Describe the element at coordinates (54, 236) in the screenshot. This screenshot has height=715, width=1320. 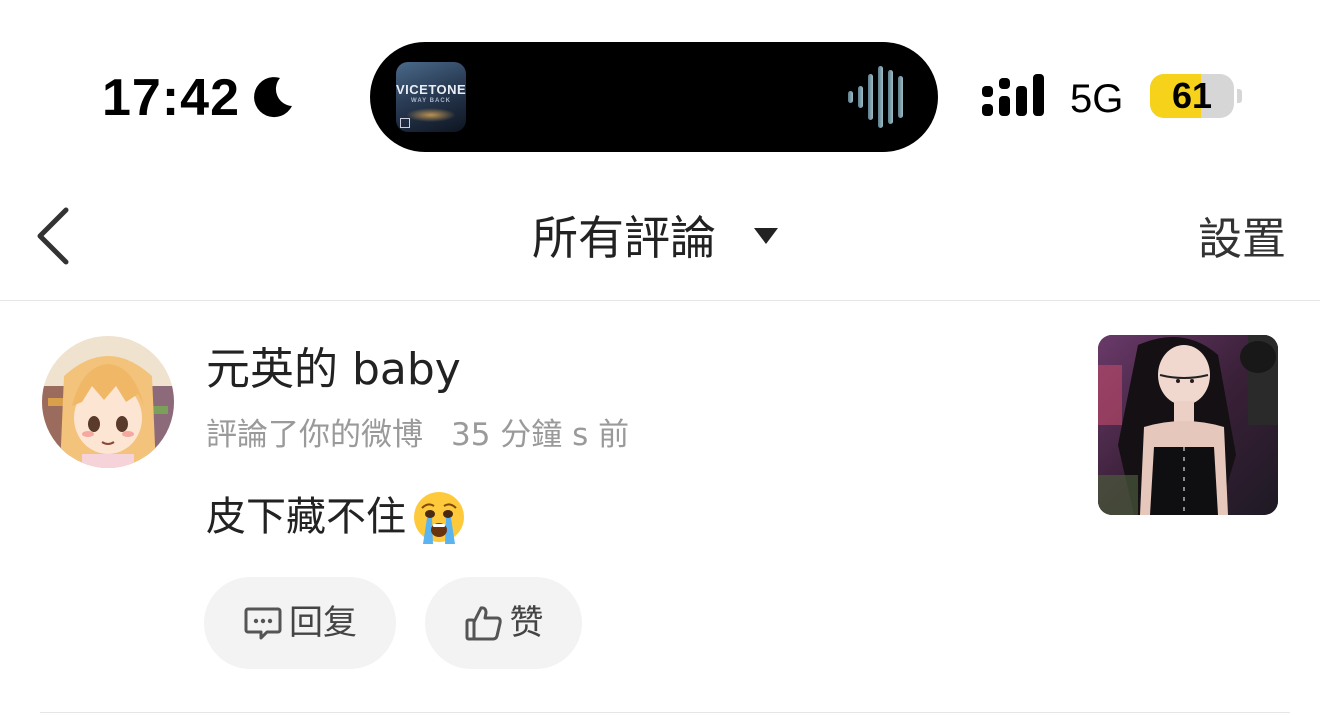
I see `chevron-left-icon` at that location.